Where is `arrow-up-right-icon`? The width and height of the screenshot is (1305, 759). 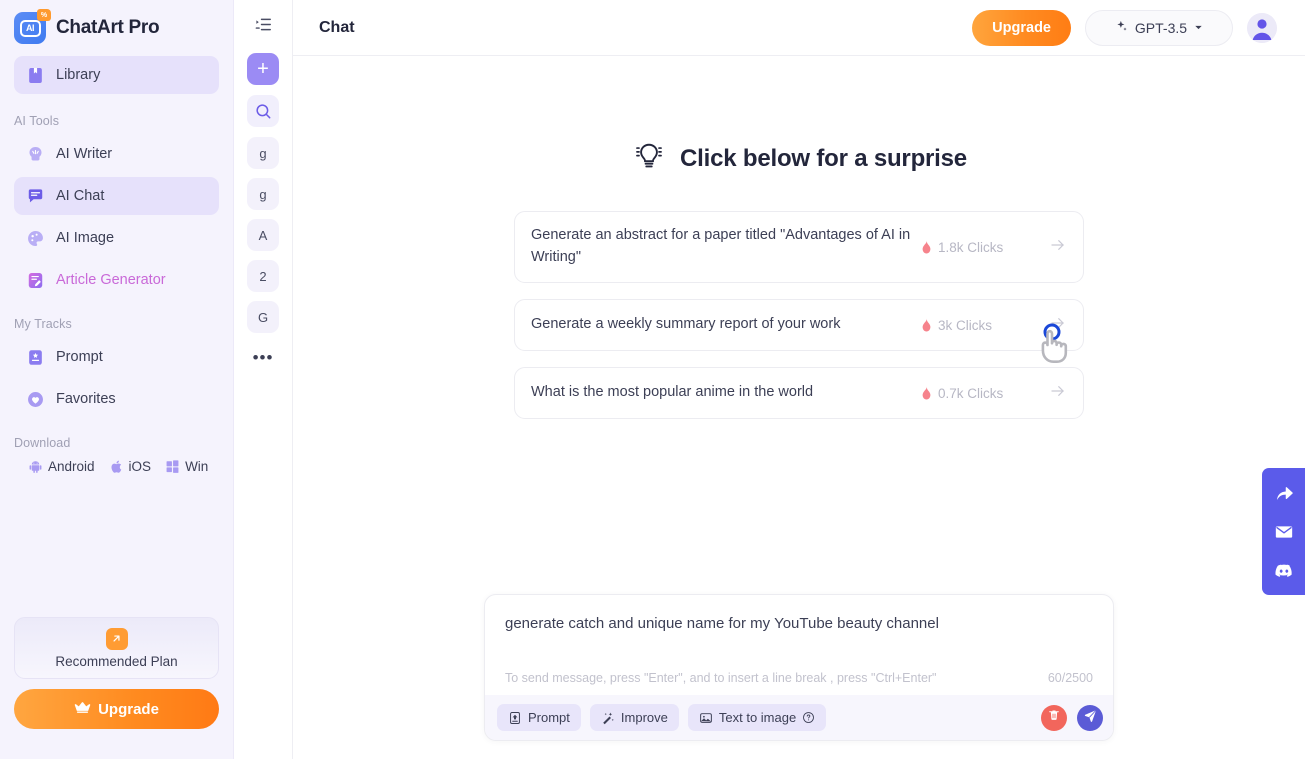
arrow-up-right-icon is located at coordinates (116, 638).